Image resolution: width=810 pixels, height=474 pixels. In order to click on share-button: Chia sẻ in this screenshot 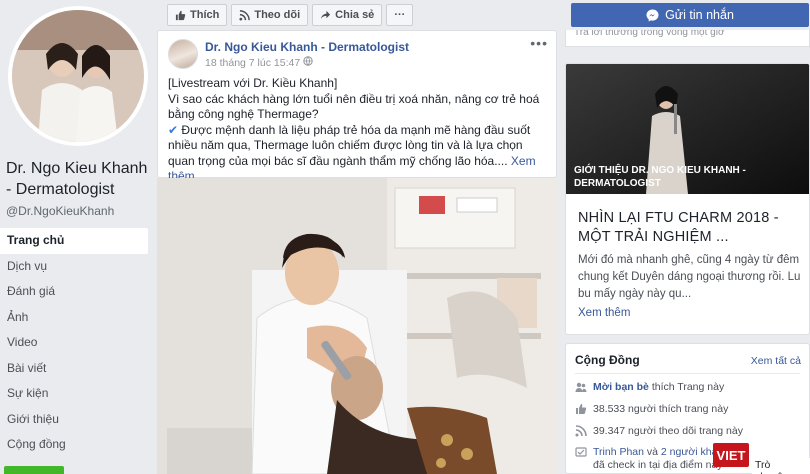, I will do `click(347, 15)`.